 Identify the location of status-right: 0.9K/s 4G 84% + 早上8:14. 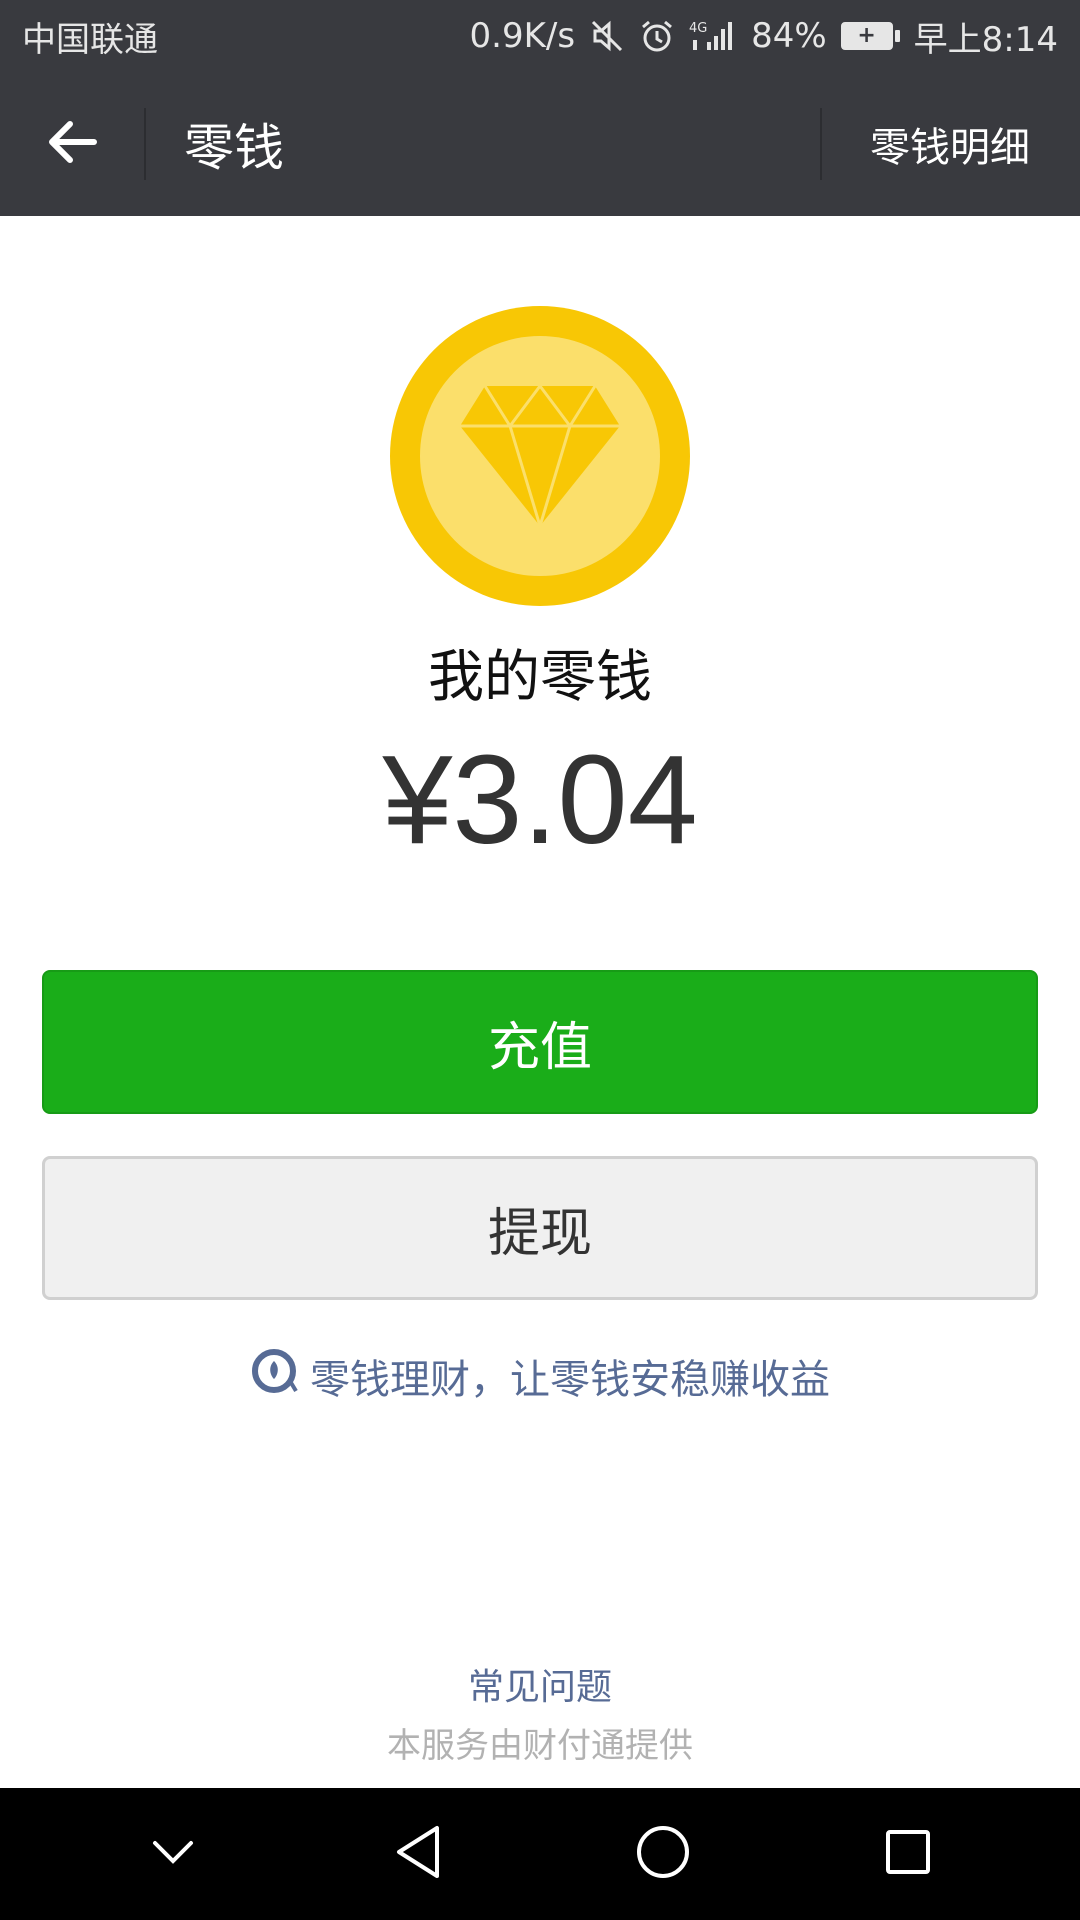
(764, 36).